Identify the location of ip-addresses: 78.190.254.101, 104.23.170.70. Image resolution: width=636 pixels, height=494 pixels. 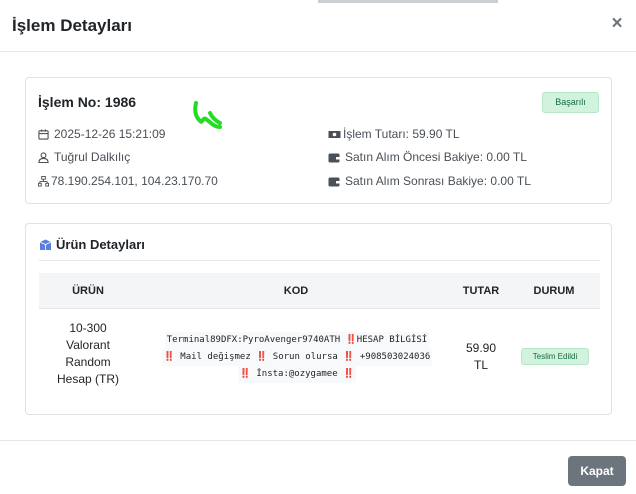
(134, 181).